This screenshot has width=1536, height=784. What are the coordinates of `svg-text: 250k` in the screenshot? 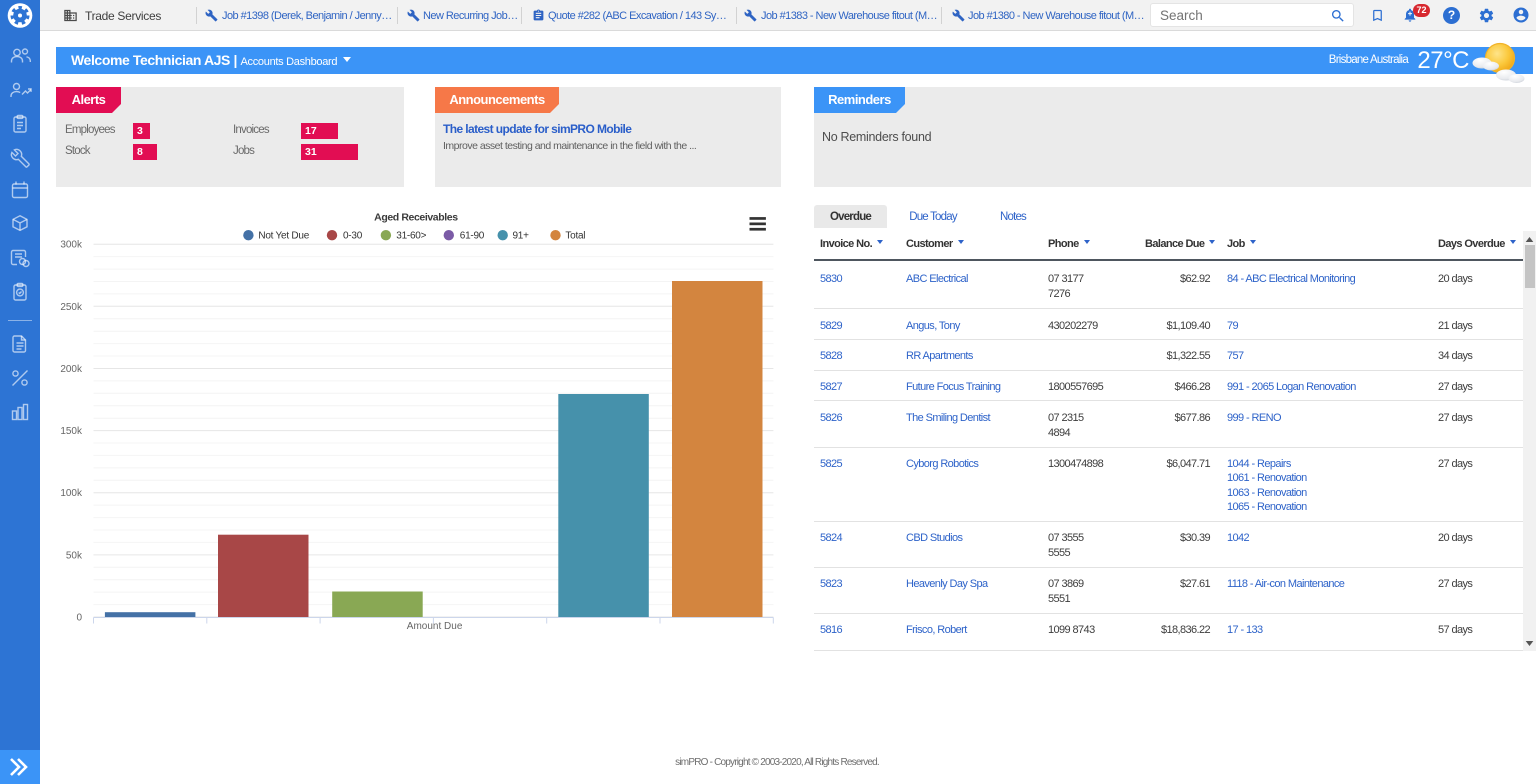 It's located at (71, 307).